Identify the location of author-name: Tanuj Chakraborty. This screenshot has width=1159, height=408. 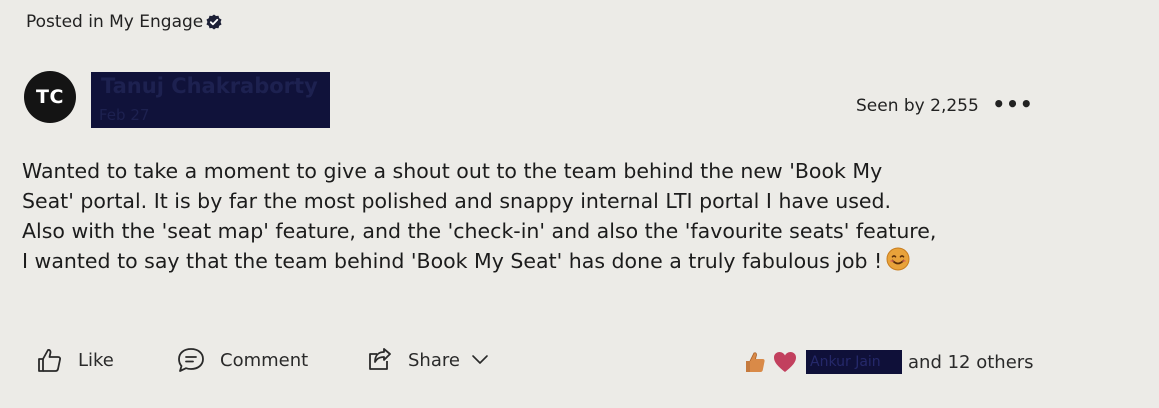
(209, 86).